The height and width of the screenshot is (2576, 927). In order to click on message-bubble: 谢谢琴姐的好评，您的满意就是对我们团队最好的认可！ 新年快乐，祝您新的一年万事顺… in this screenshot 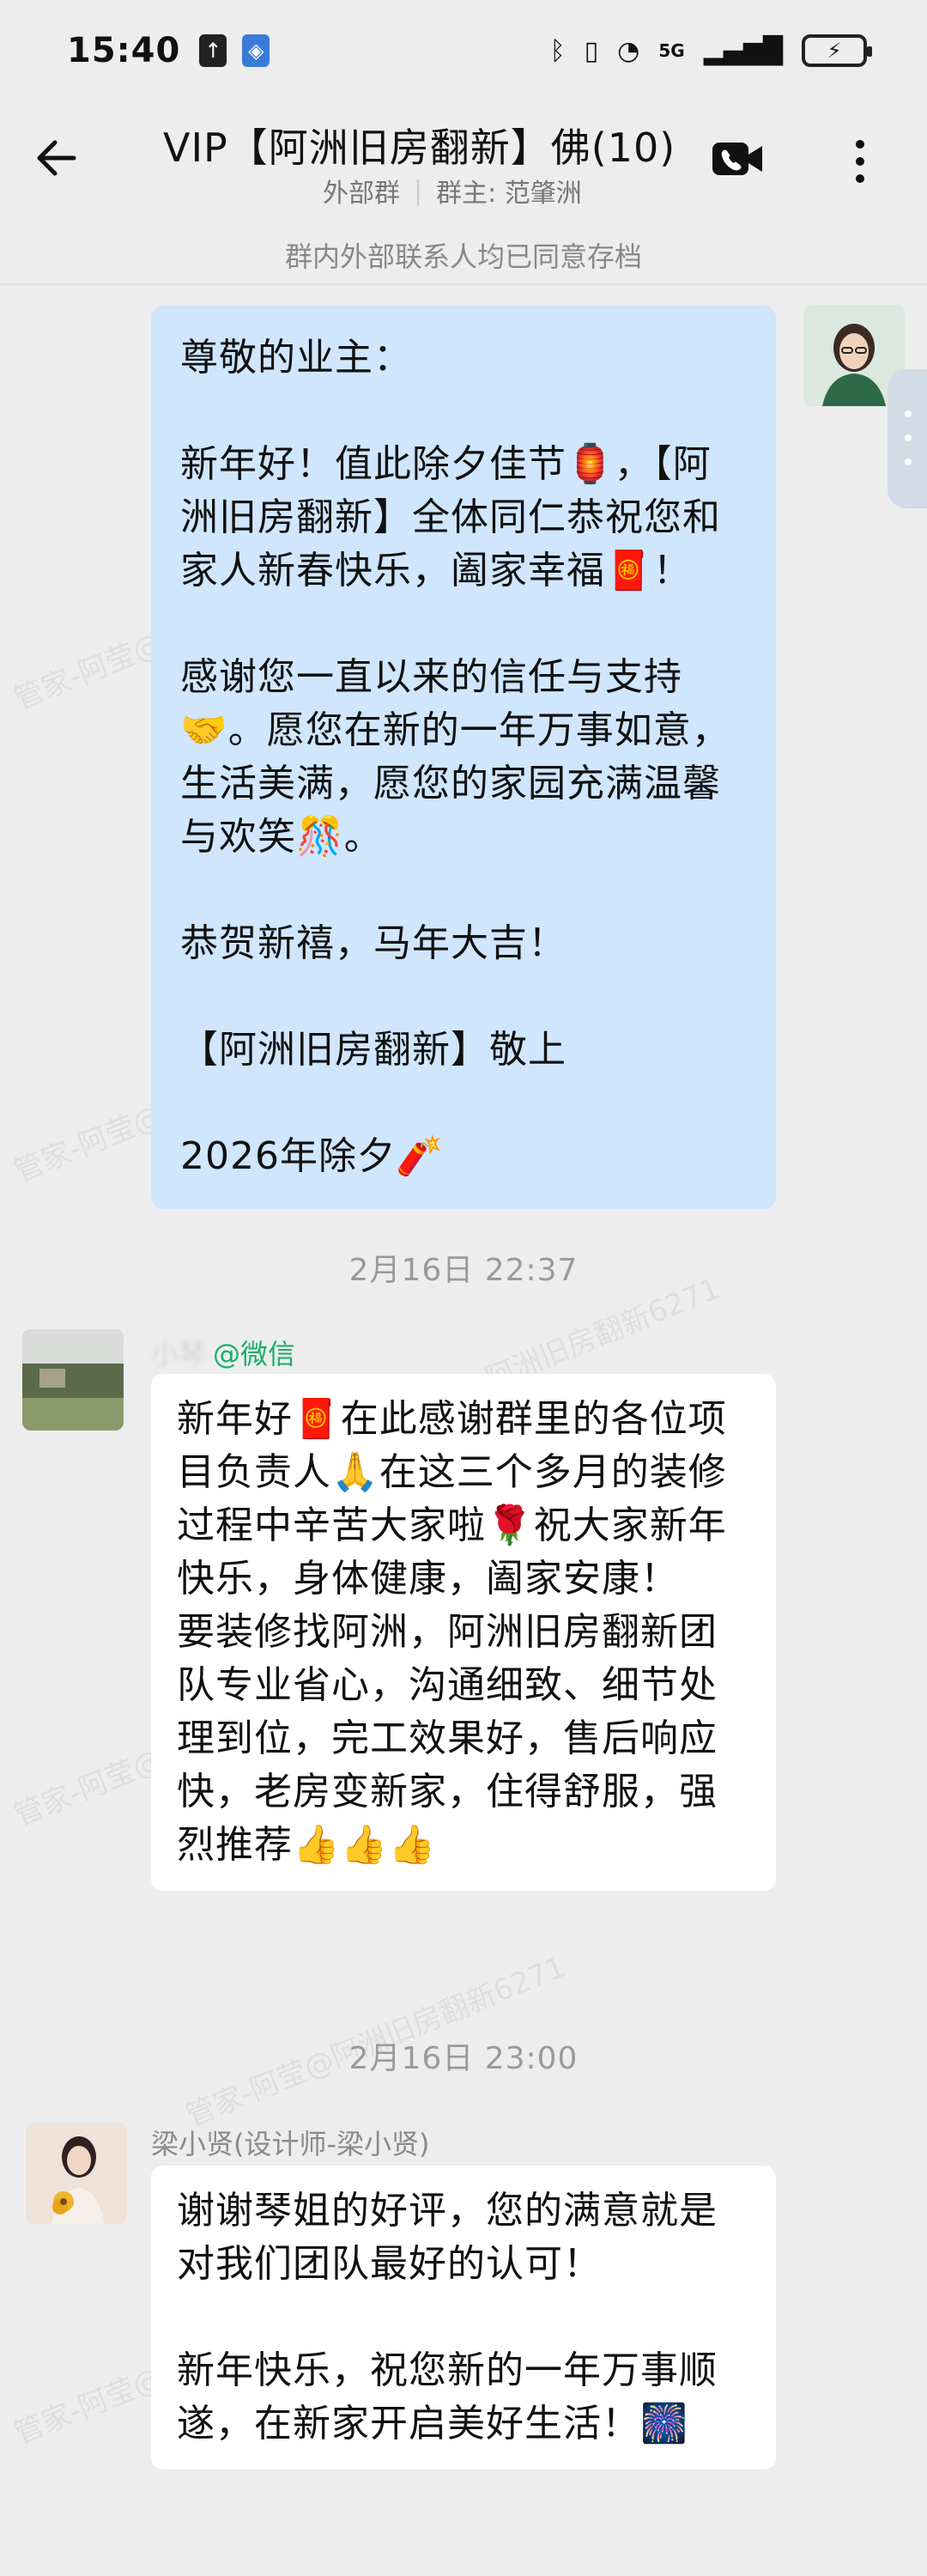, I will do `click(463, 2318)`.